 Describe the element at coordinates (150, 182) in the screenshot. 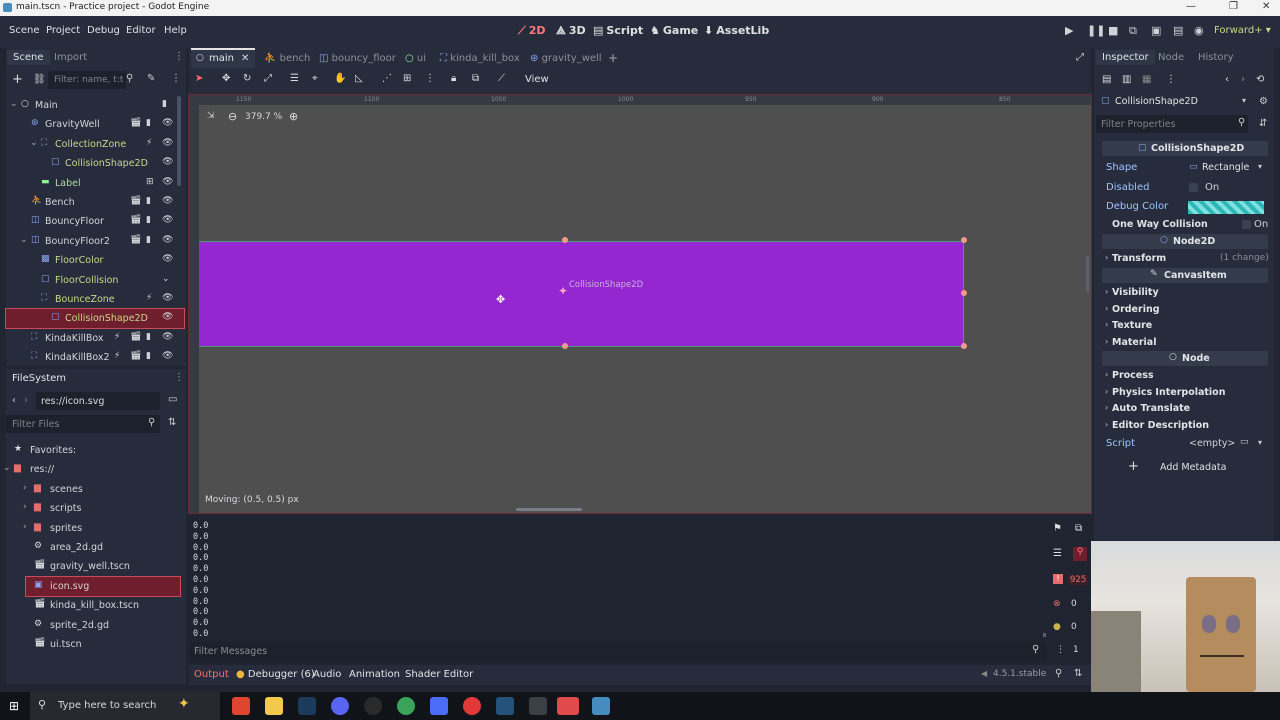

I see `groups-icon: ⊞` at that location.